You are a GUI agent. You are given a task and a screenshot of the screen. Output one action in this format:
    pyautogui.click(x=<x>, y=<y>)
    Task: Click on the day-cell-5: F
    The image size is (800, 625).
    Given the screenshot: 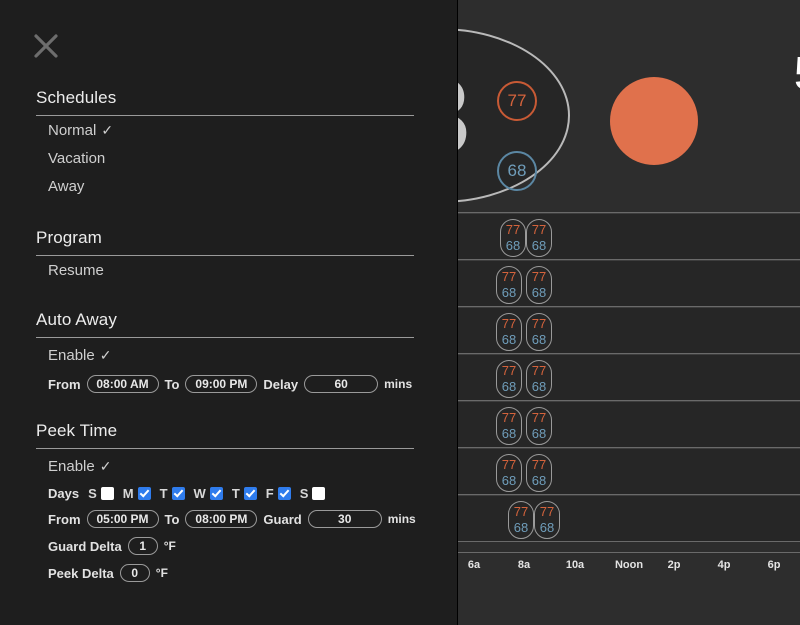 What is the action you would take?
    pyautogui.click(x=278, y=493)
    